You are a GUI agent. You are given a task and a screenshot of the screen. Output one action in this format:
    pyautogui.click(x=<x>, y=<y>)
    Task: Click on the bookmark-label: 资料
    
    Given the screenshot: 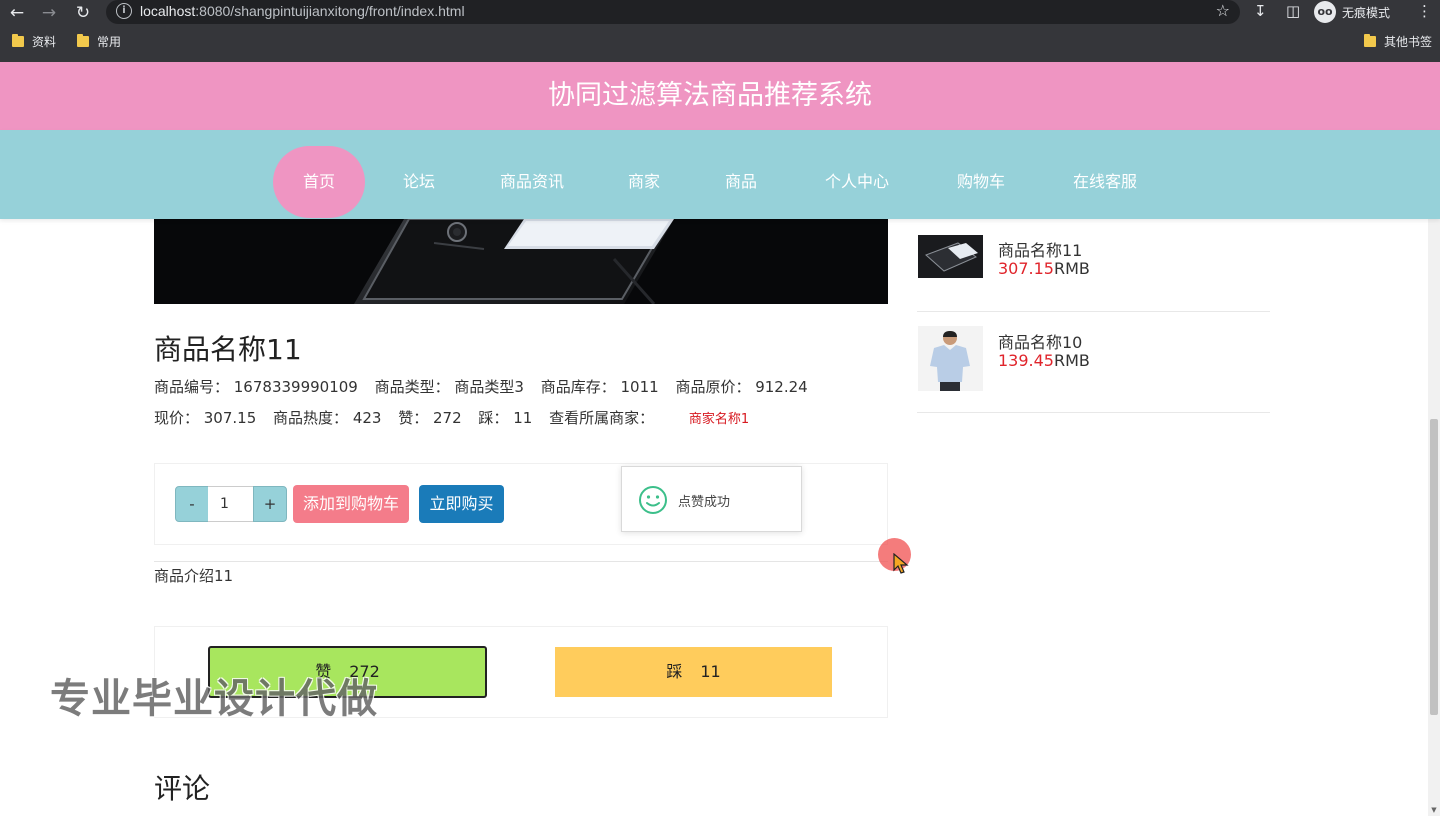 What is the action you would take?
    pyautogui.click(x=44, y=42)
    